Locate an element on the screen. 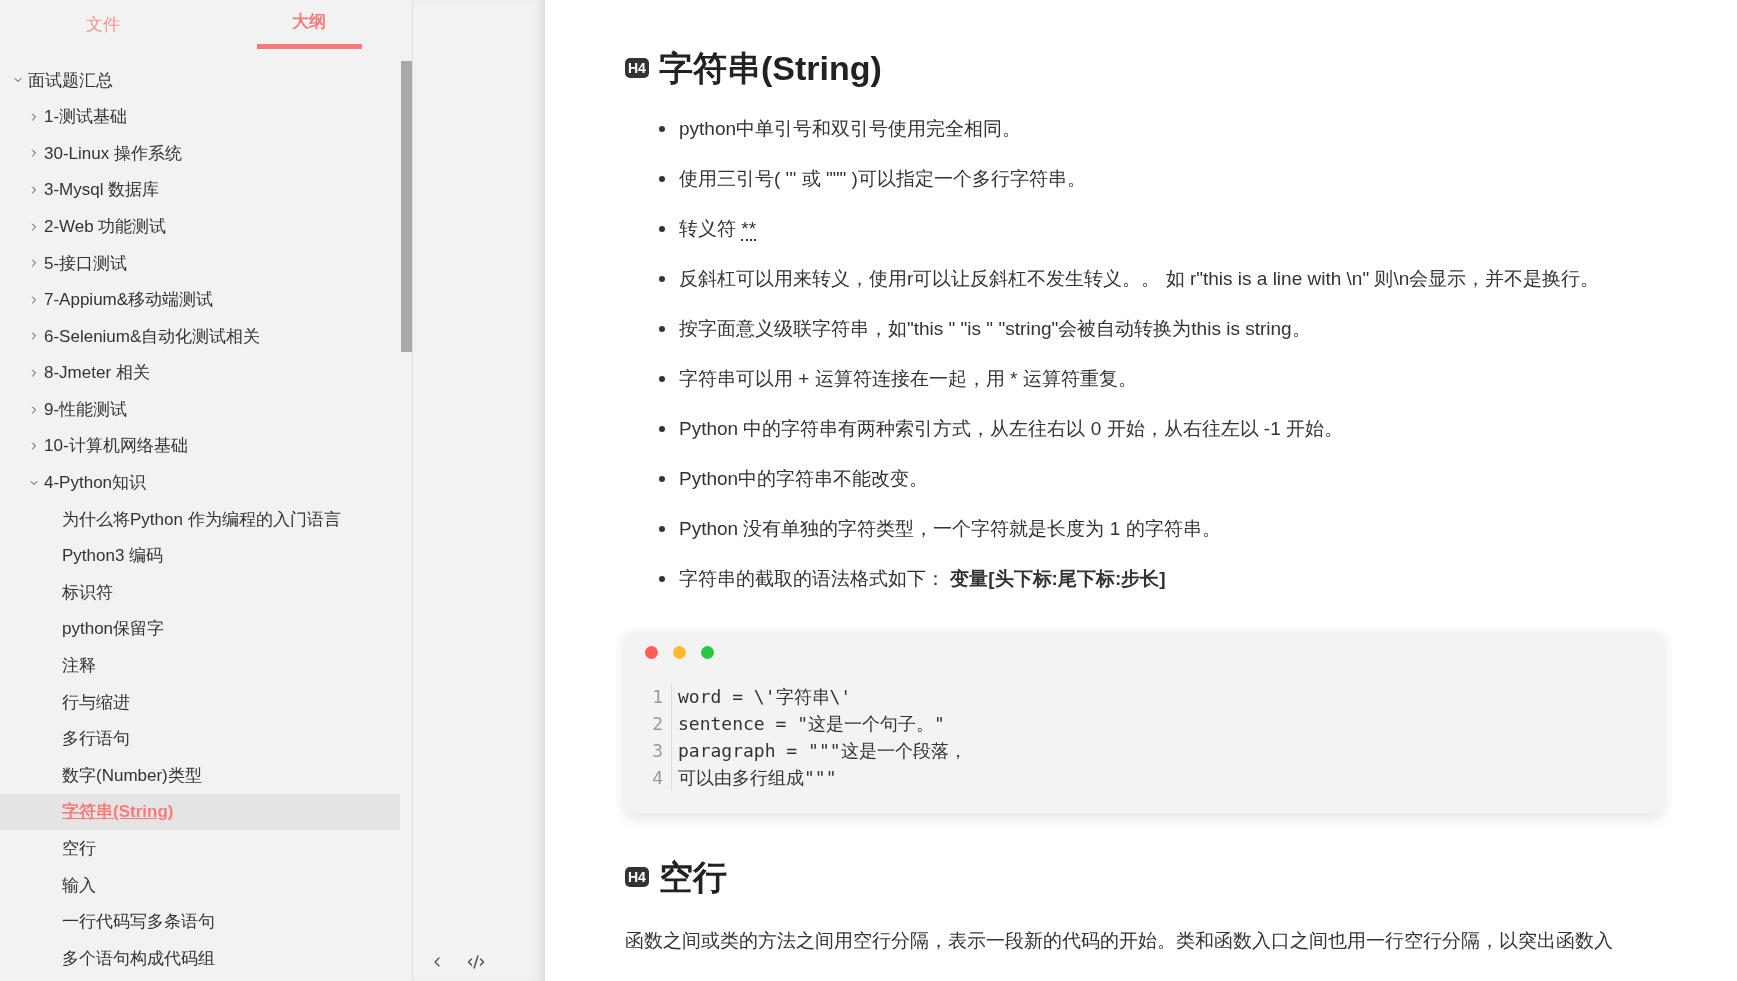 Image resolution: width=1737 pixels, height=981 pixels. bullet-text: 使用三引号( ''' 或 """ )可以指定一个多行字符串。 is located at coordinates (882, 178).